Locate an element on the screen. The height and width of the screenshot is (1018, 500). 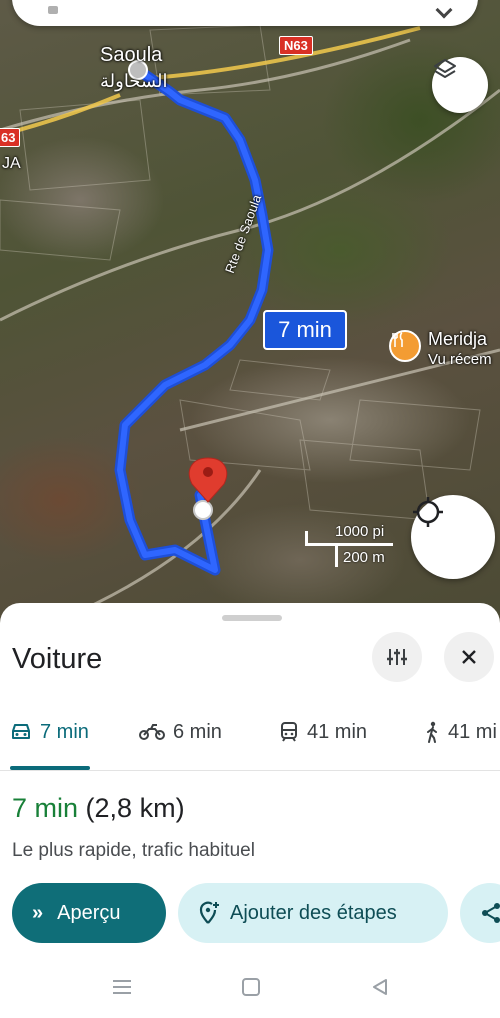
map-scale: 1000 pi 200 m is located at coordinates (355, 548).